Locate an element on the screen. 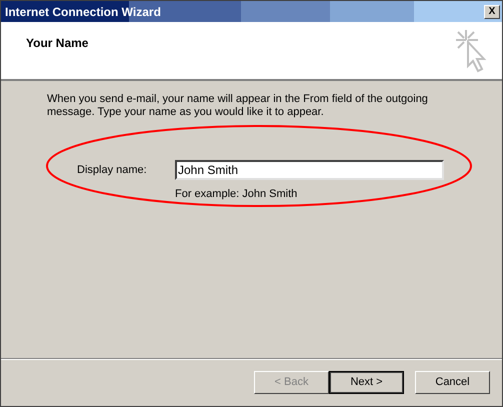 The height and width of the screenshot is (407, 503). display-name-label: Display name: is located at coordinates (112, 170).